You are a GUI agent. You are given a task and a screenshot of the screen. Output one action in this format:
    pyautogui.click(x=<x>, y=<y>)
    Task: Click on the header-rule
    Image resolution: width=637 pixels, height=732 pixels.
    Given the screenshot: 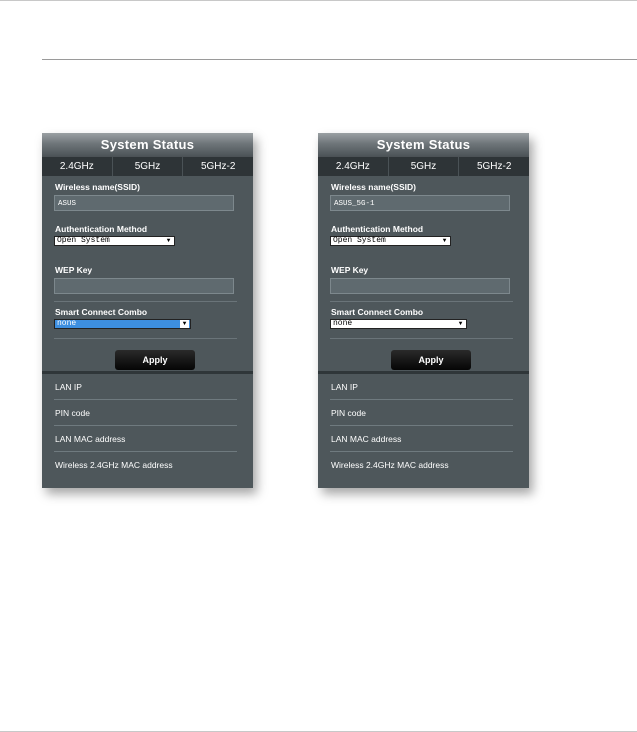 What is the action you would take?
    pyautogui.click(x=339, y=59)
    